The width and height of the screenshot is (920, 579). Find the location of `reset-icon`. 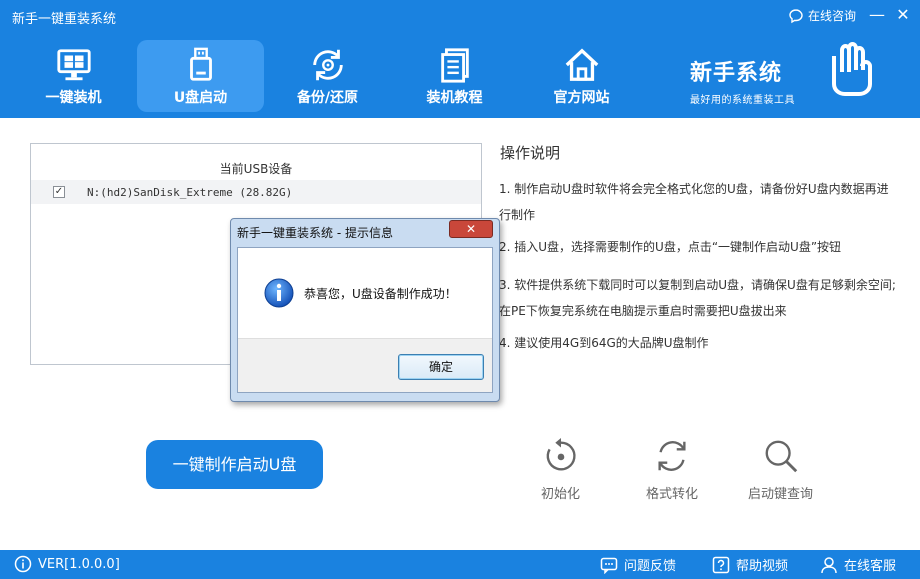

reset-icon is located at coordinates (561, 454).